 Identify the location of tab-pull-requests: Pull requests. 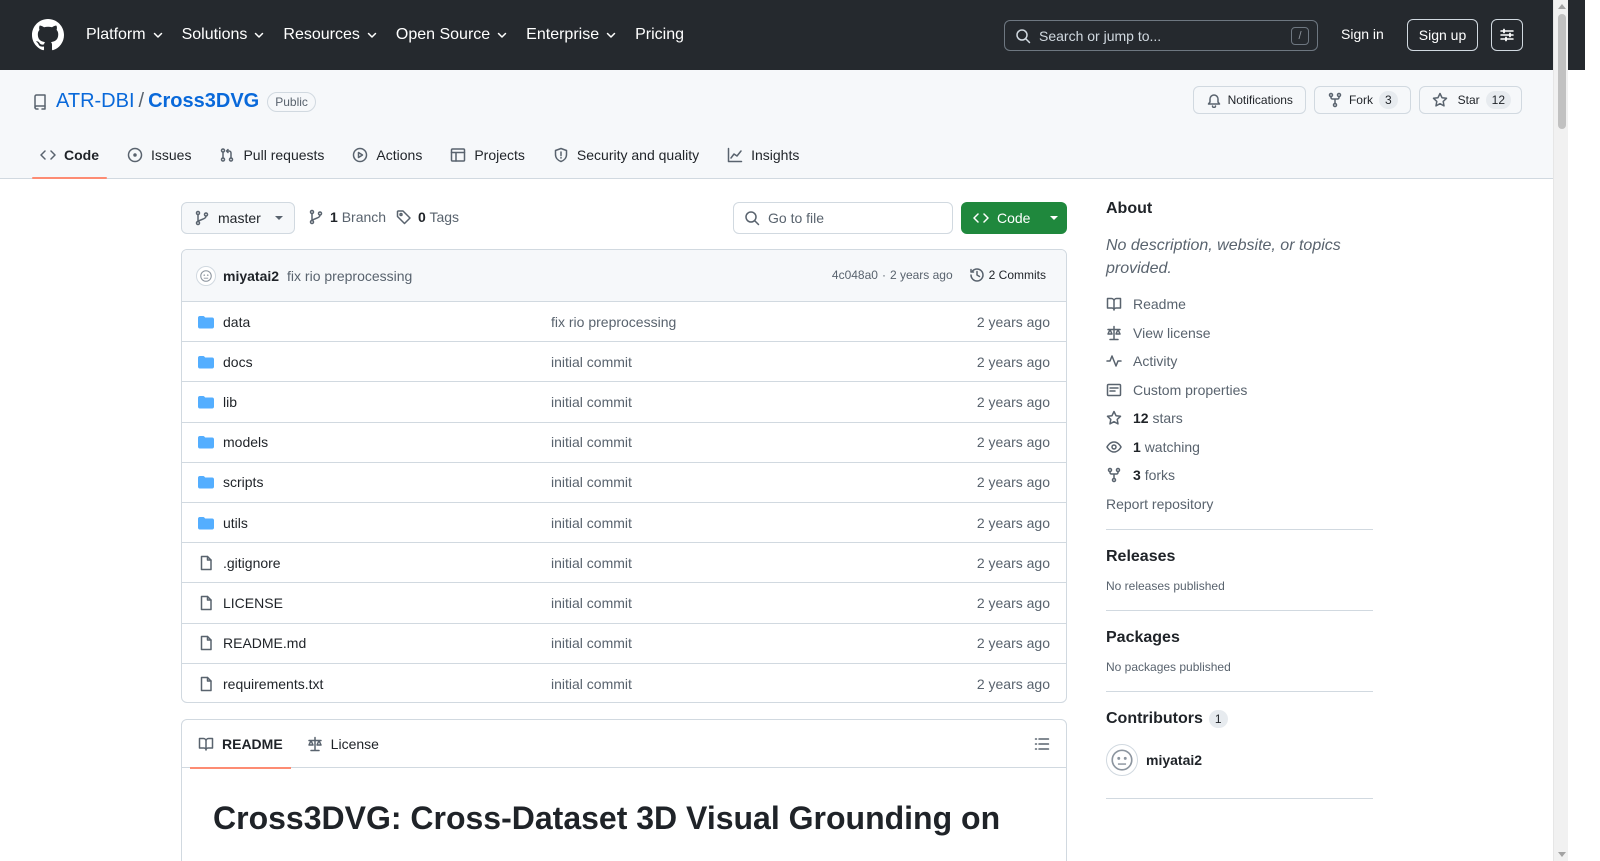
(271, 155).